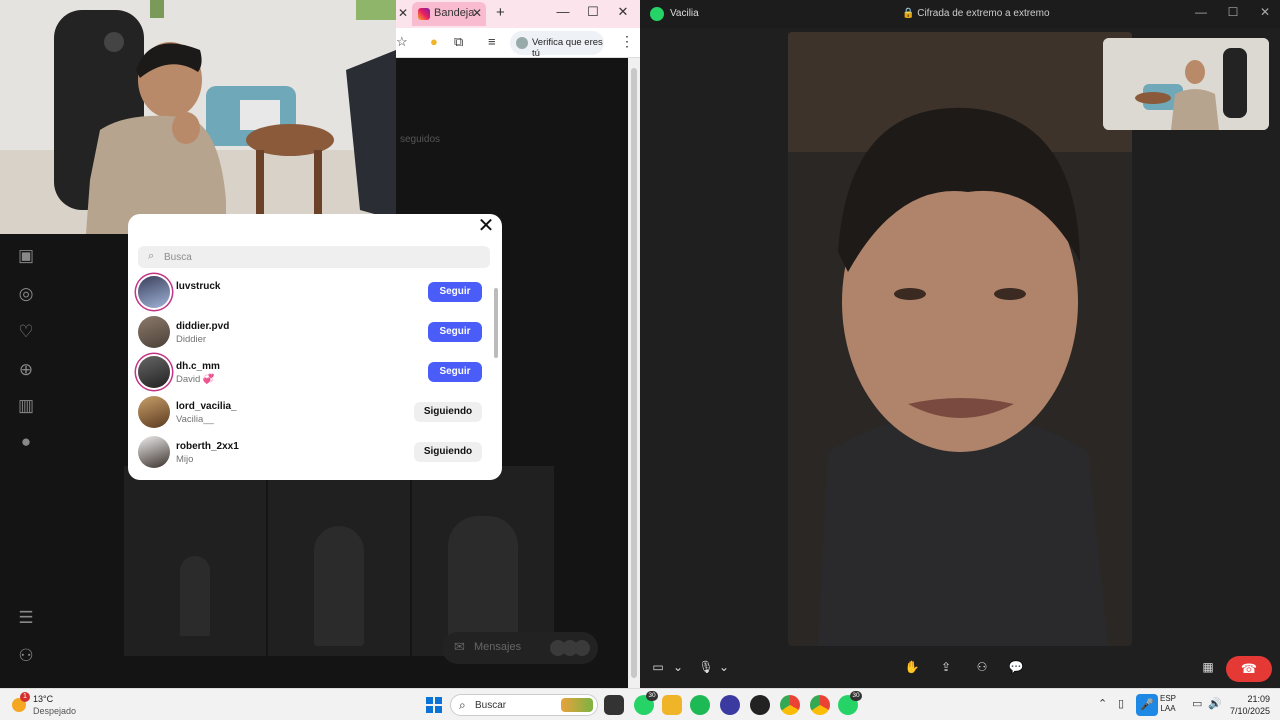 The width and height of the screenshot is (1280, 720). What do you see at coordinates (434, 705) in the screenshot?
I see `start-button` at bounding box center [434, 705].